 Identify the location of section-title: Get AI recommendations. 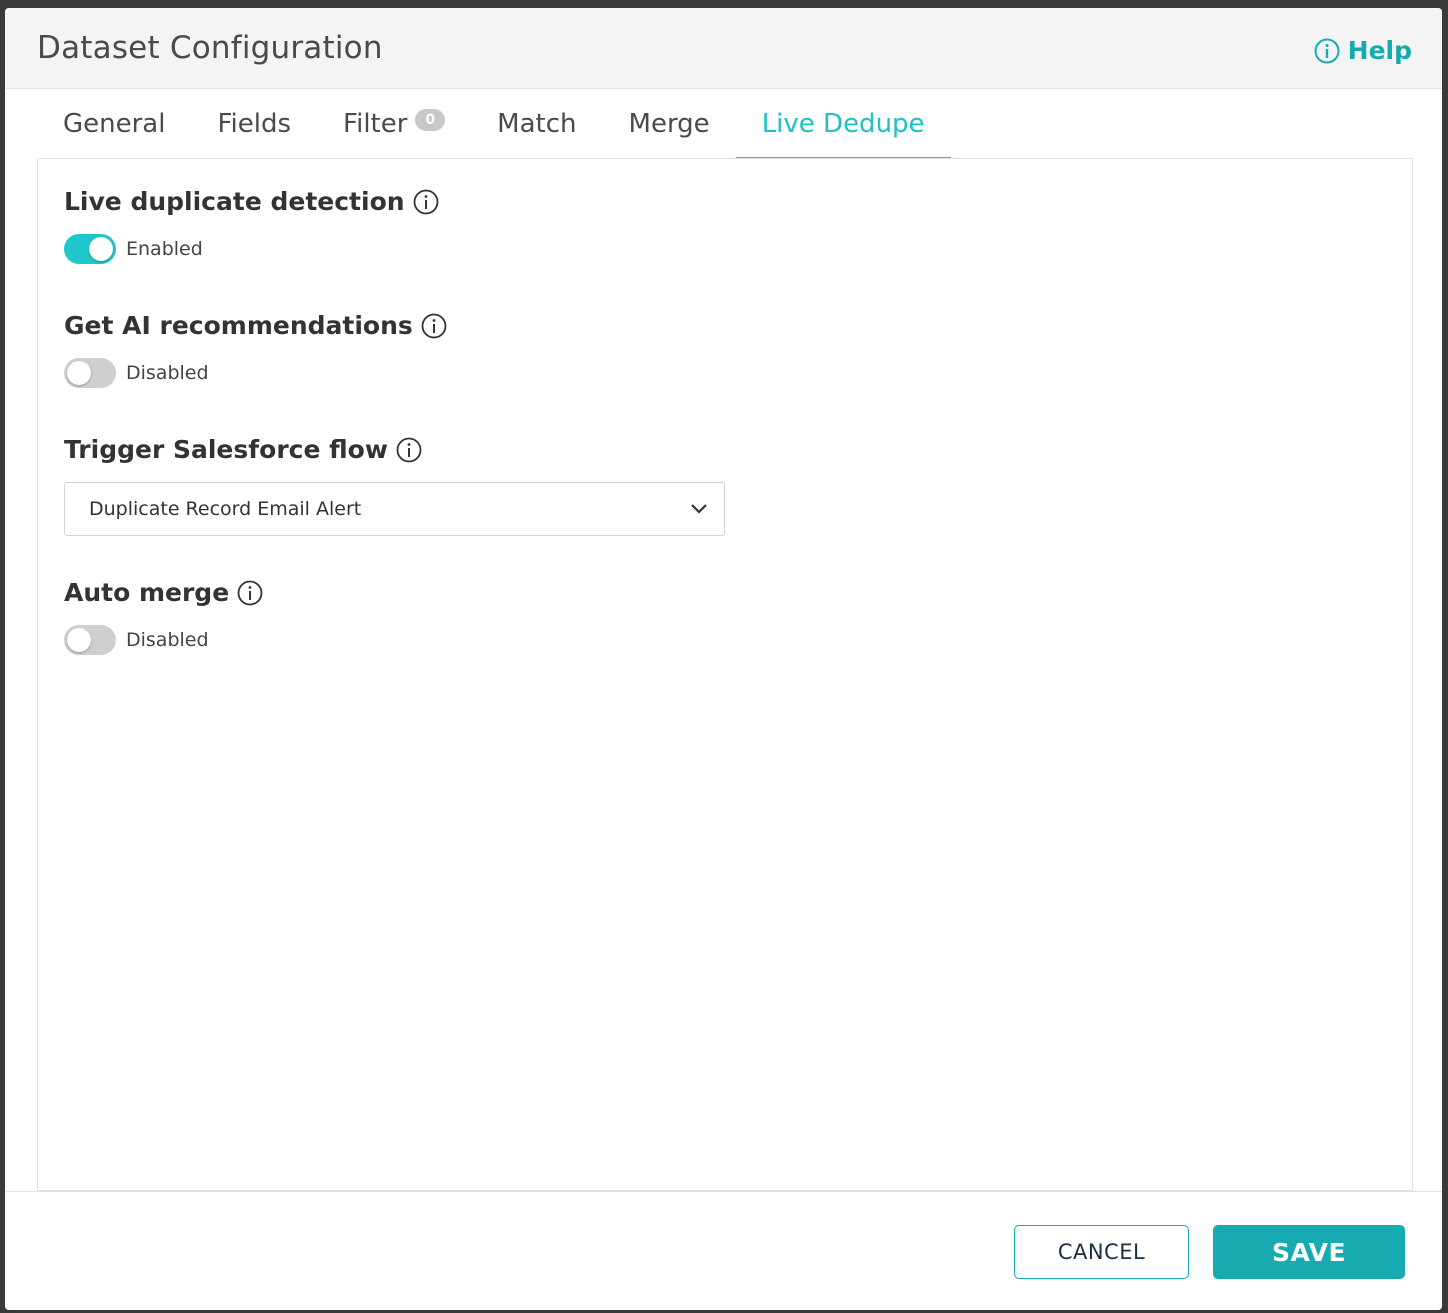
(255, 325).